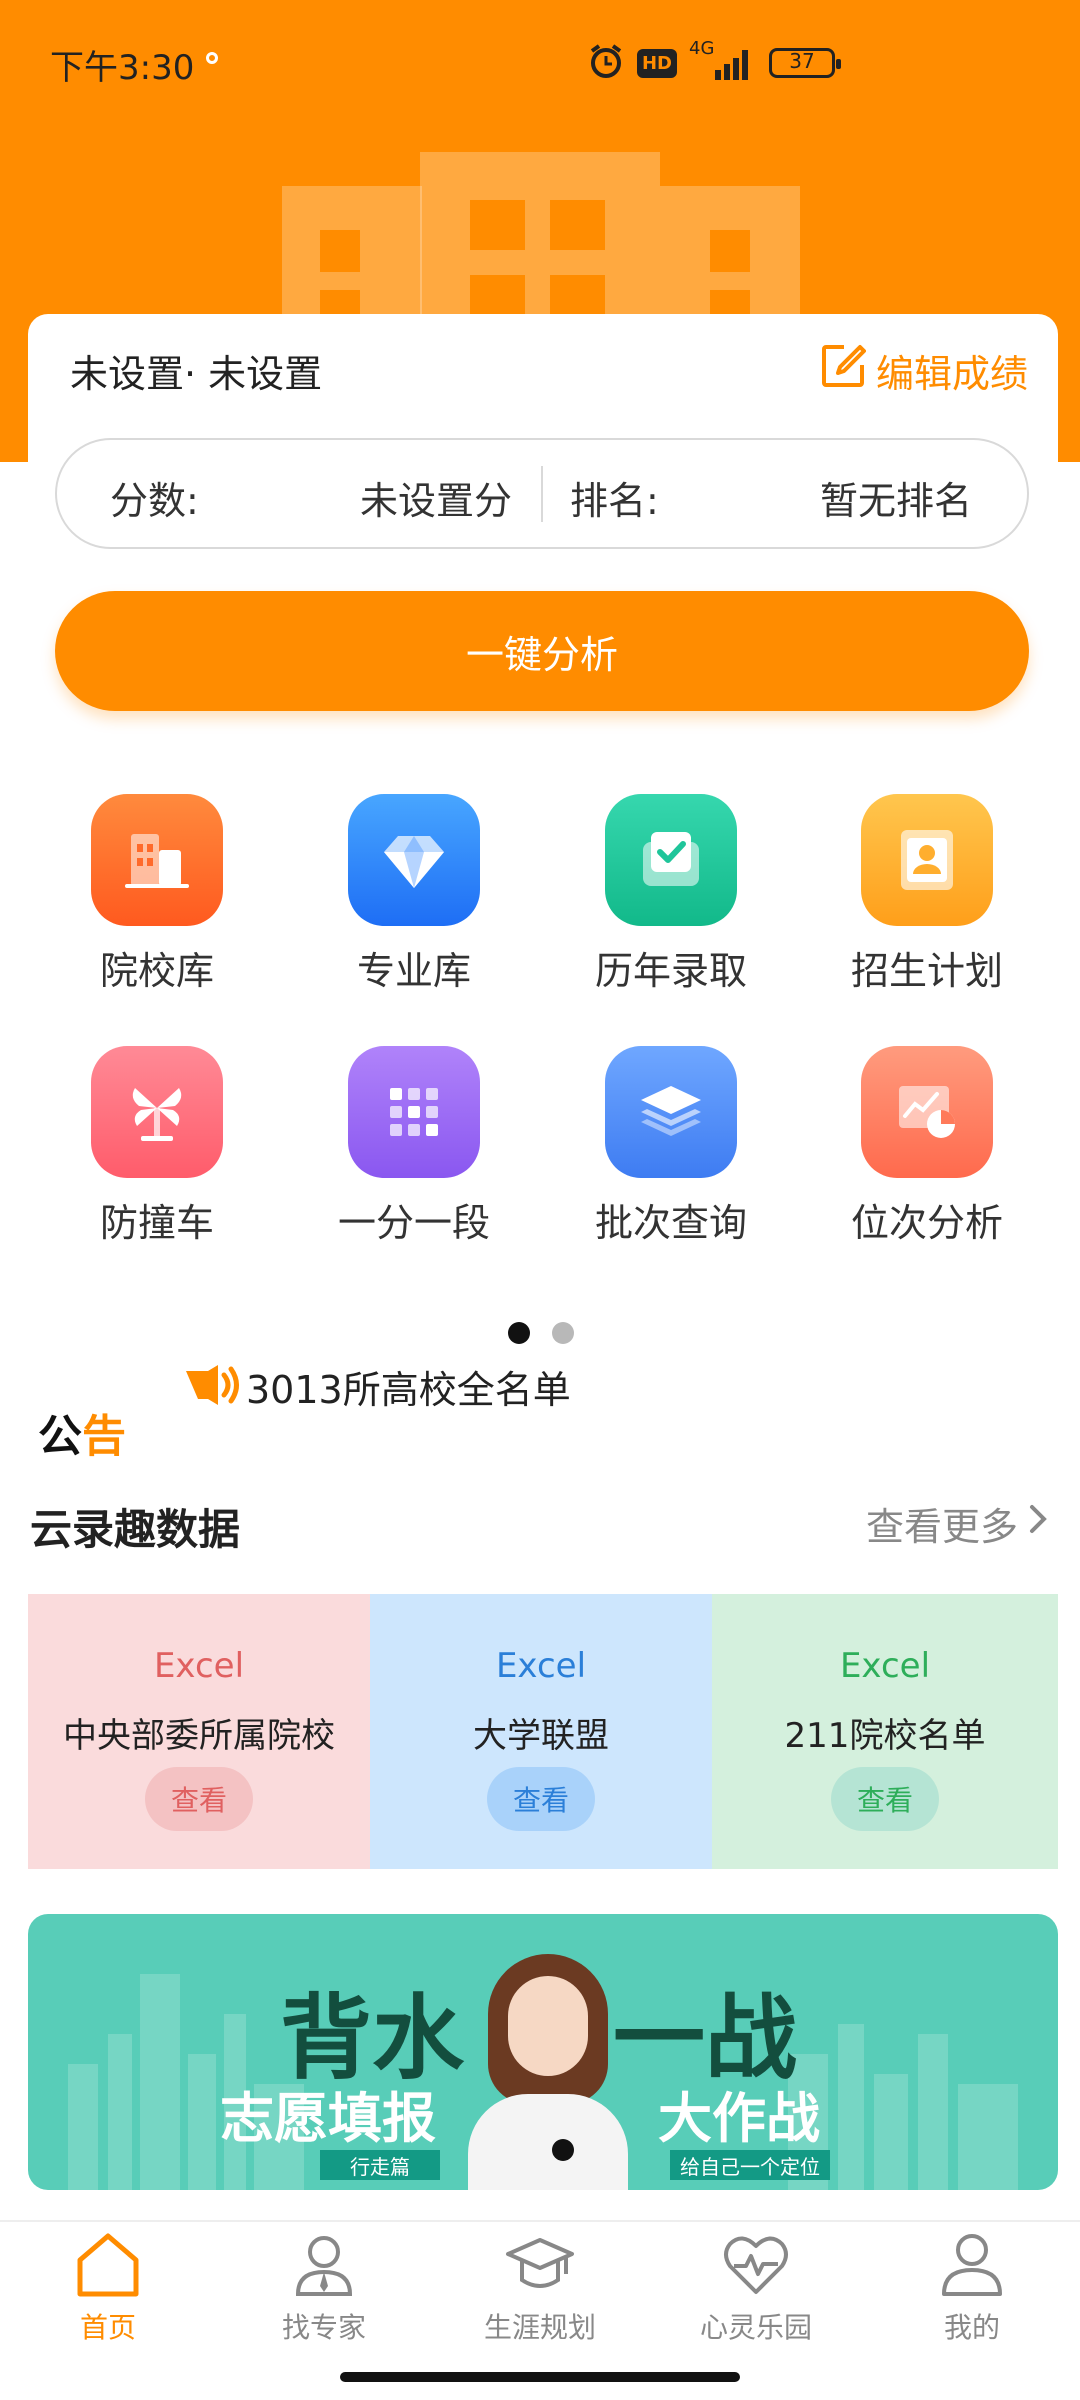 This screenshot has height=2400, width=1080. I want to click on data-card-central-ministry: Excel 中央部委所属院校 查看, so click(199, 1731).